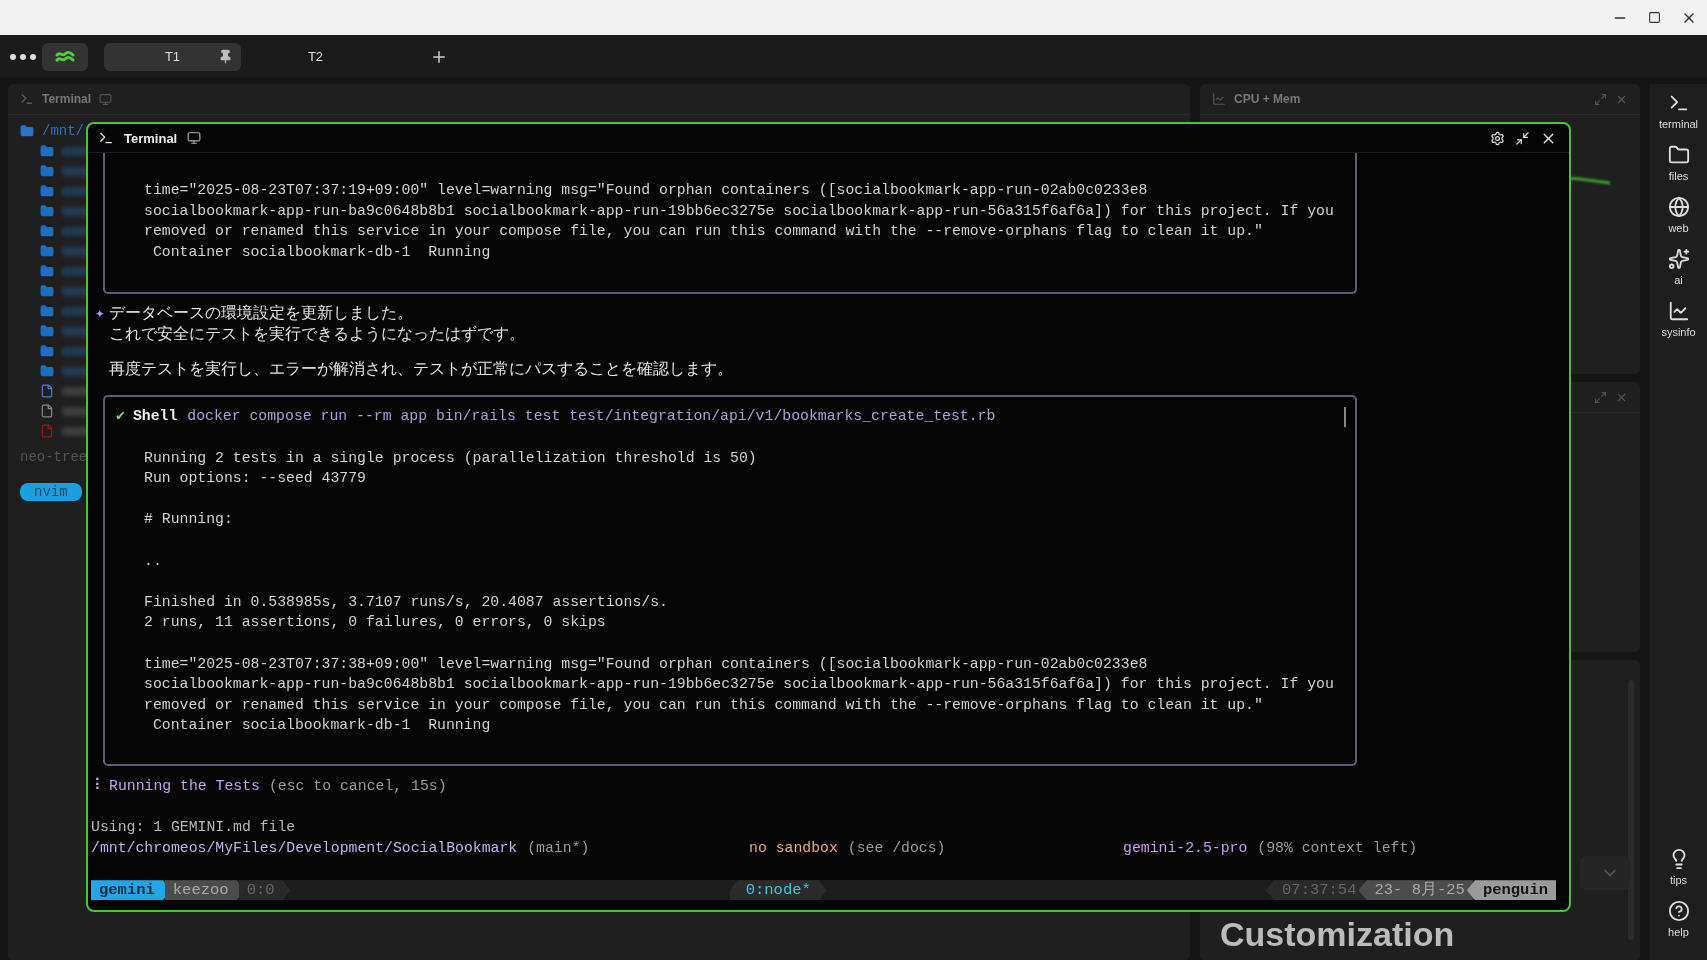 The image size is (1707, 960). Describe the element at coordinates (255, 479) in the screenshot. I see `output-line: Run options: --seed 43779` at that location.